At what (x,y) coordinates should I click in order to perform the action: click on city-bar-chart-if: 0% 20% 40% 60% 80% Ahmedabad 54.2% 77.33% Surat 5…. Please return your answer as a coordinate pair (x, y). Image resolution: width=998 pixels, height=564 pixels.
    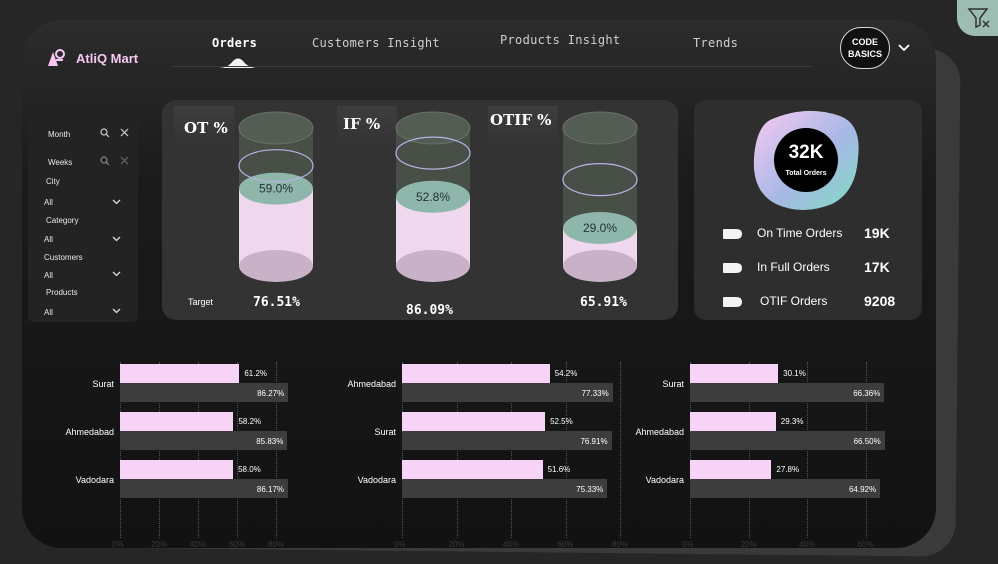
    Looking at the image, I should click on (473, 449).